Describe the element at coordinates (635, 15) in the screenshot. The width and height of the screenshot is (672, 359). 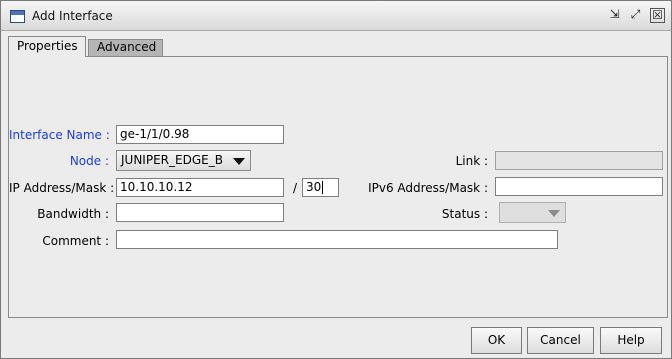
I see `maximize-icon: ⤢` at that location.